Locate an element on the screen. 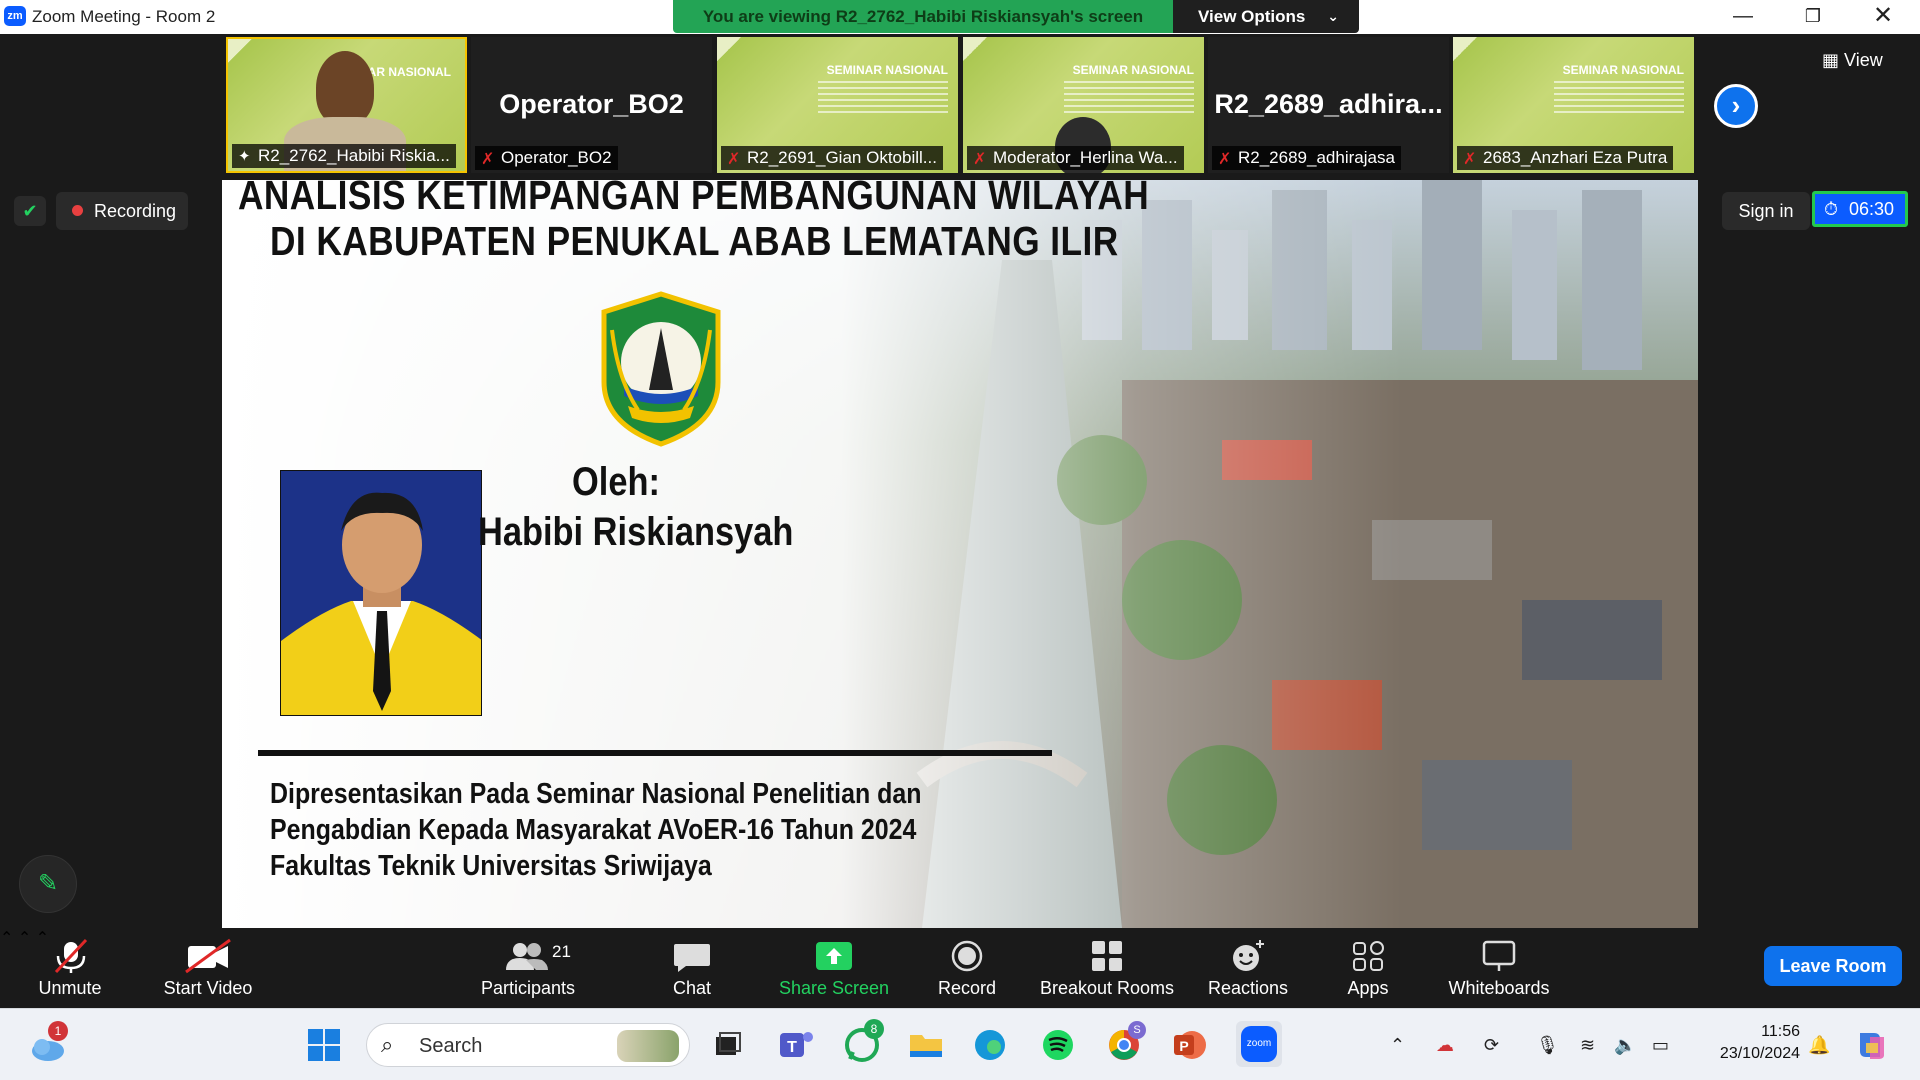 The image size is (1920, 1080). wifi-icon: ≋ is located at coordinates (1587, 1045).